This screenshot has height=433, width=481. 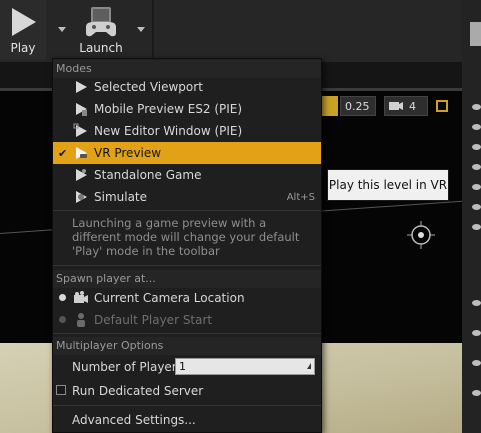 I want to click on number-of-players-label: Number of Players, so click(x=127, y=367).